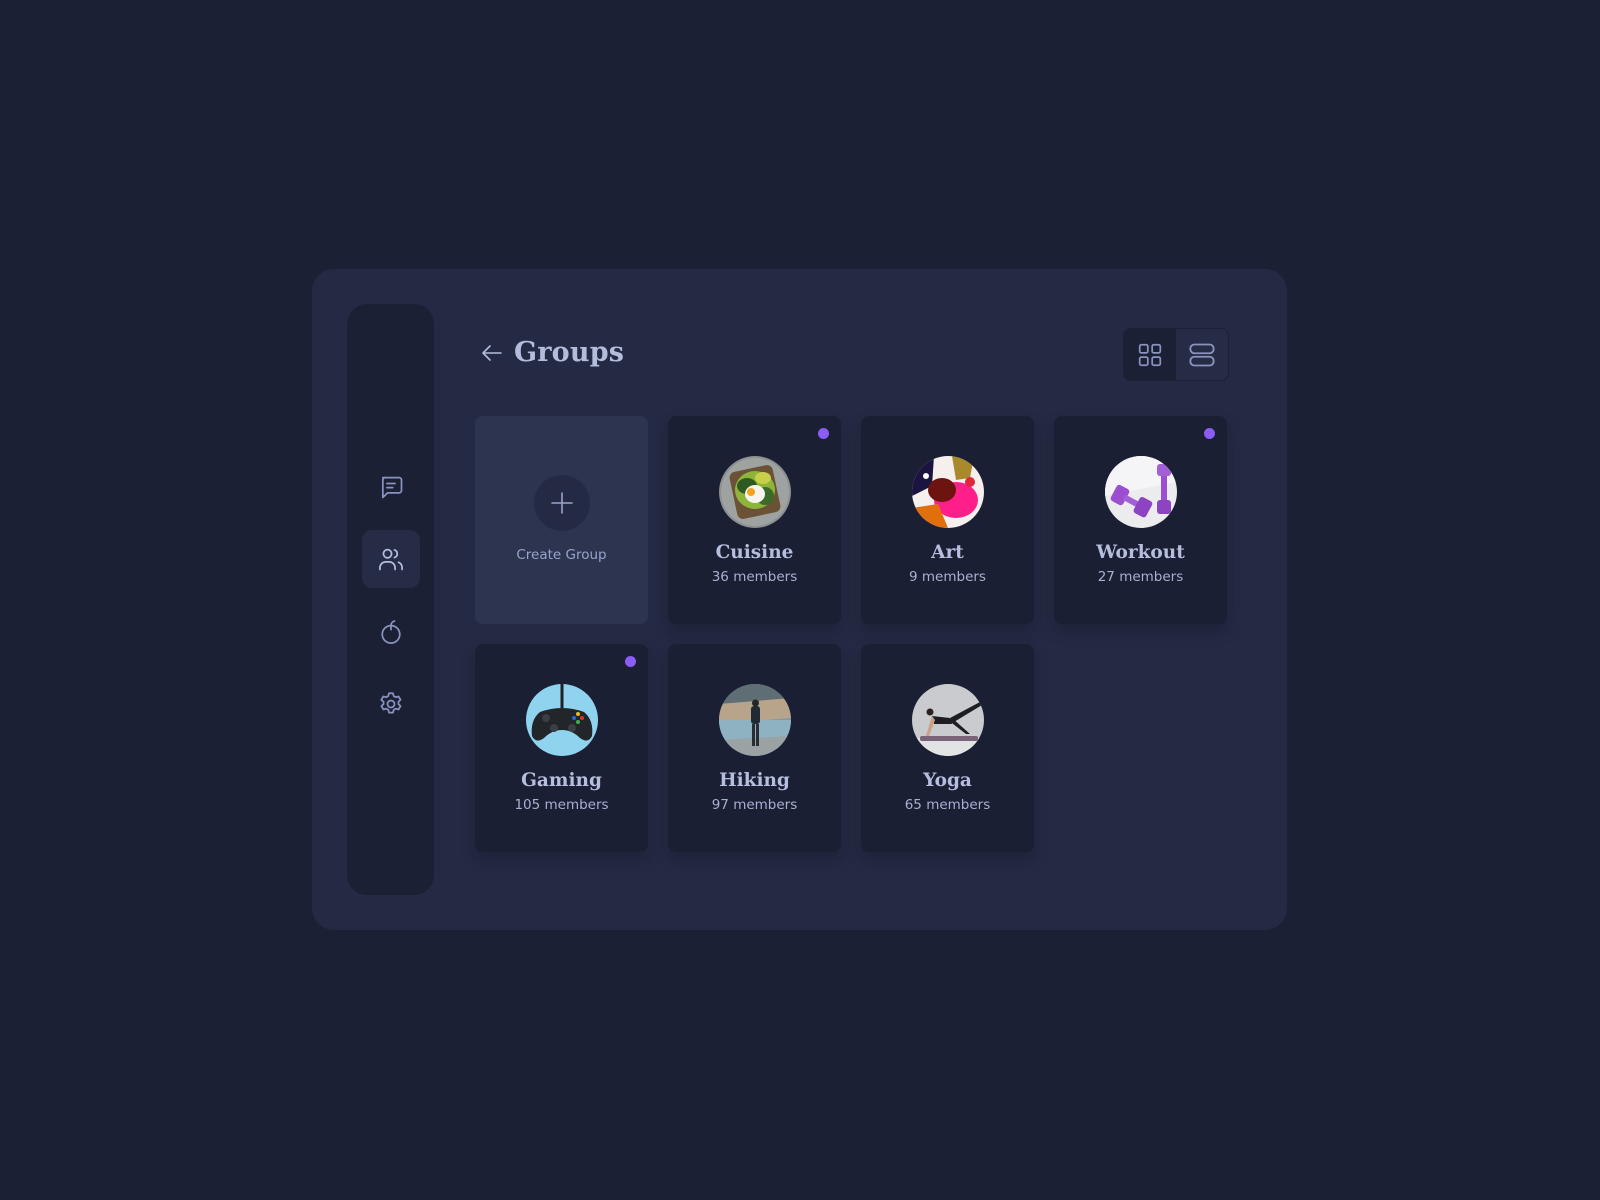 The image size is (1600, 1200). I want to click on arrow-left-icon, so click(492, 352).